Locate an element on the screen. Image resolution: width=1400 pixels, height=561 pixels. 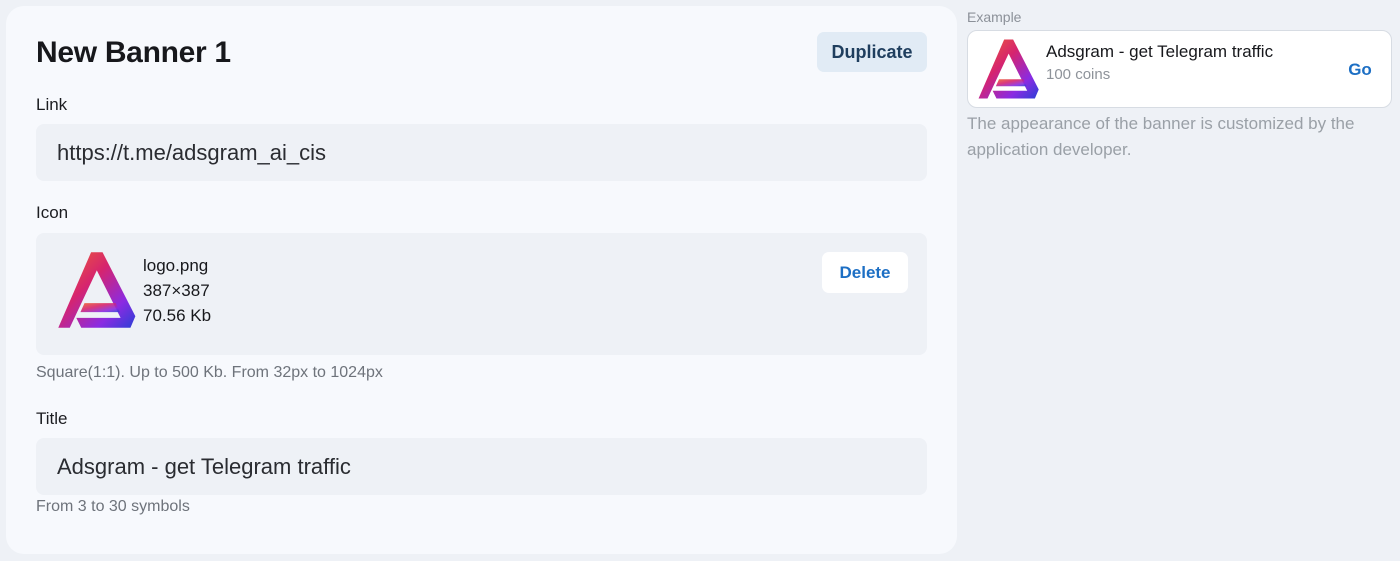
file-name: logo.png is located at coordinates (176, 265).